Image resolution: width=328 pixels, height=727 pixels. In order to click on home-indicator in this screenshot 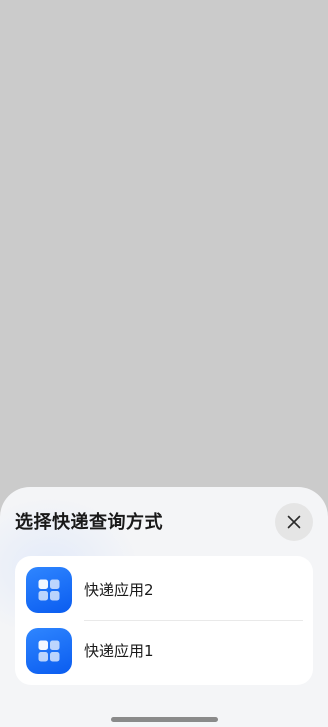, I will do `click(164, 719)`.